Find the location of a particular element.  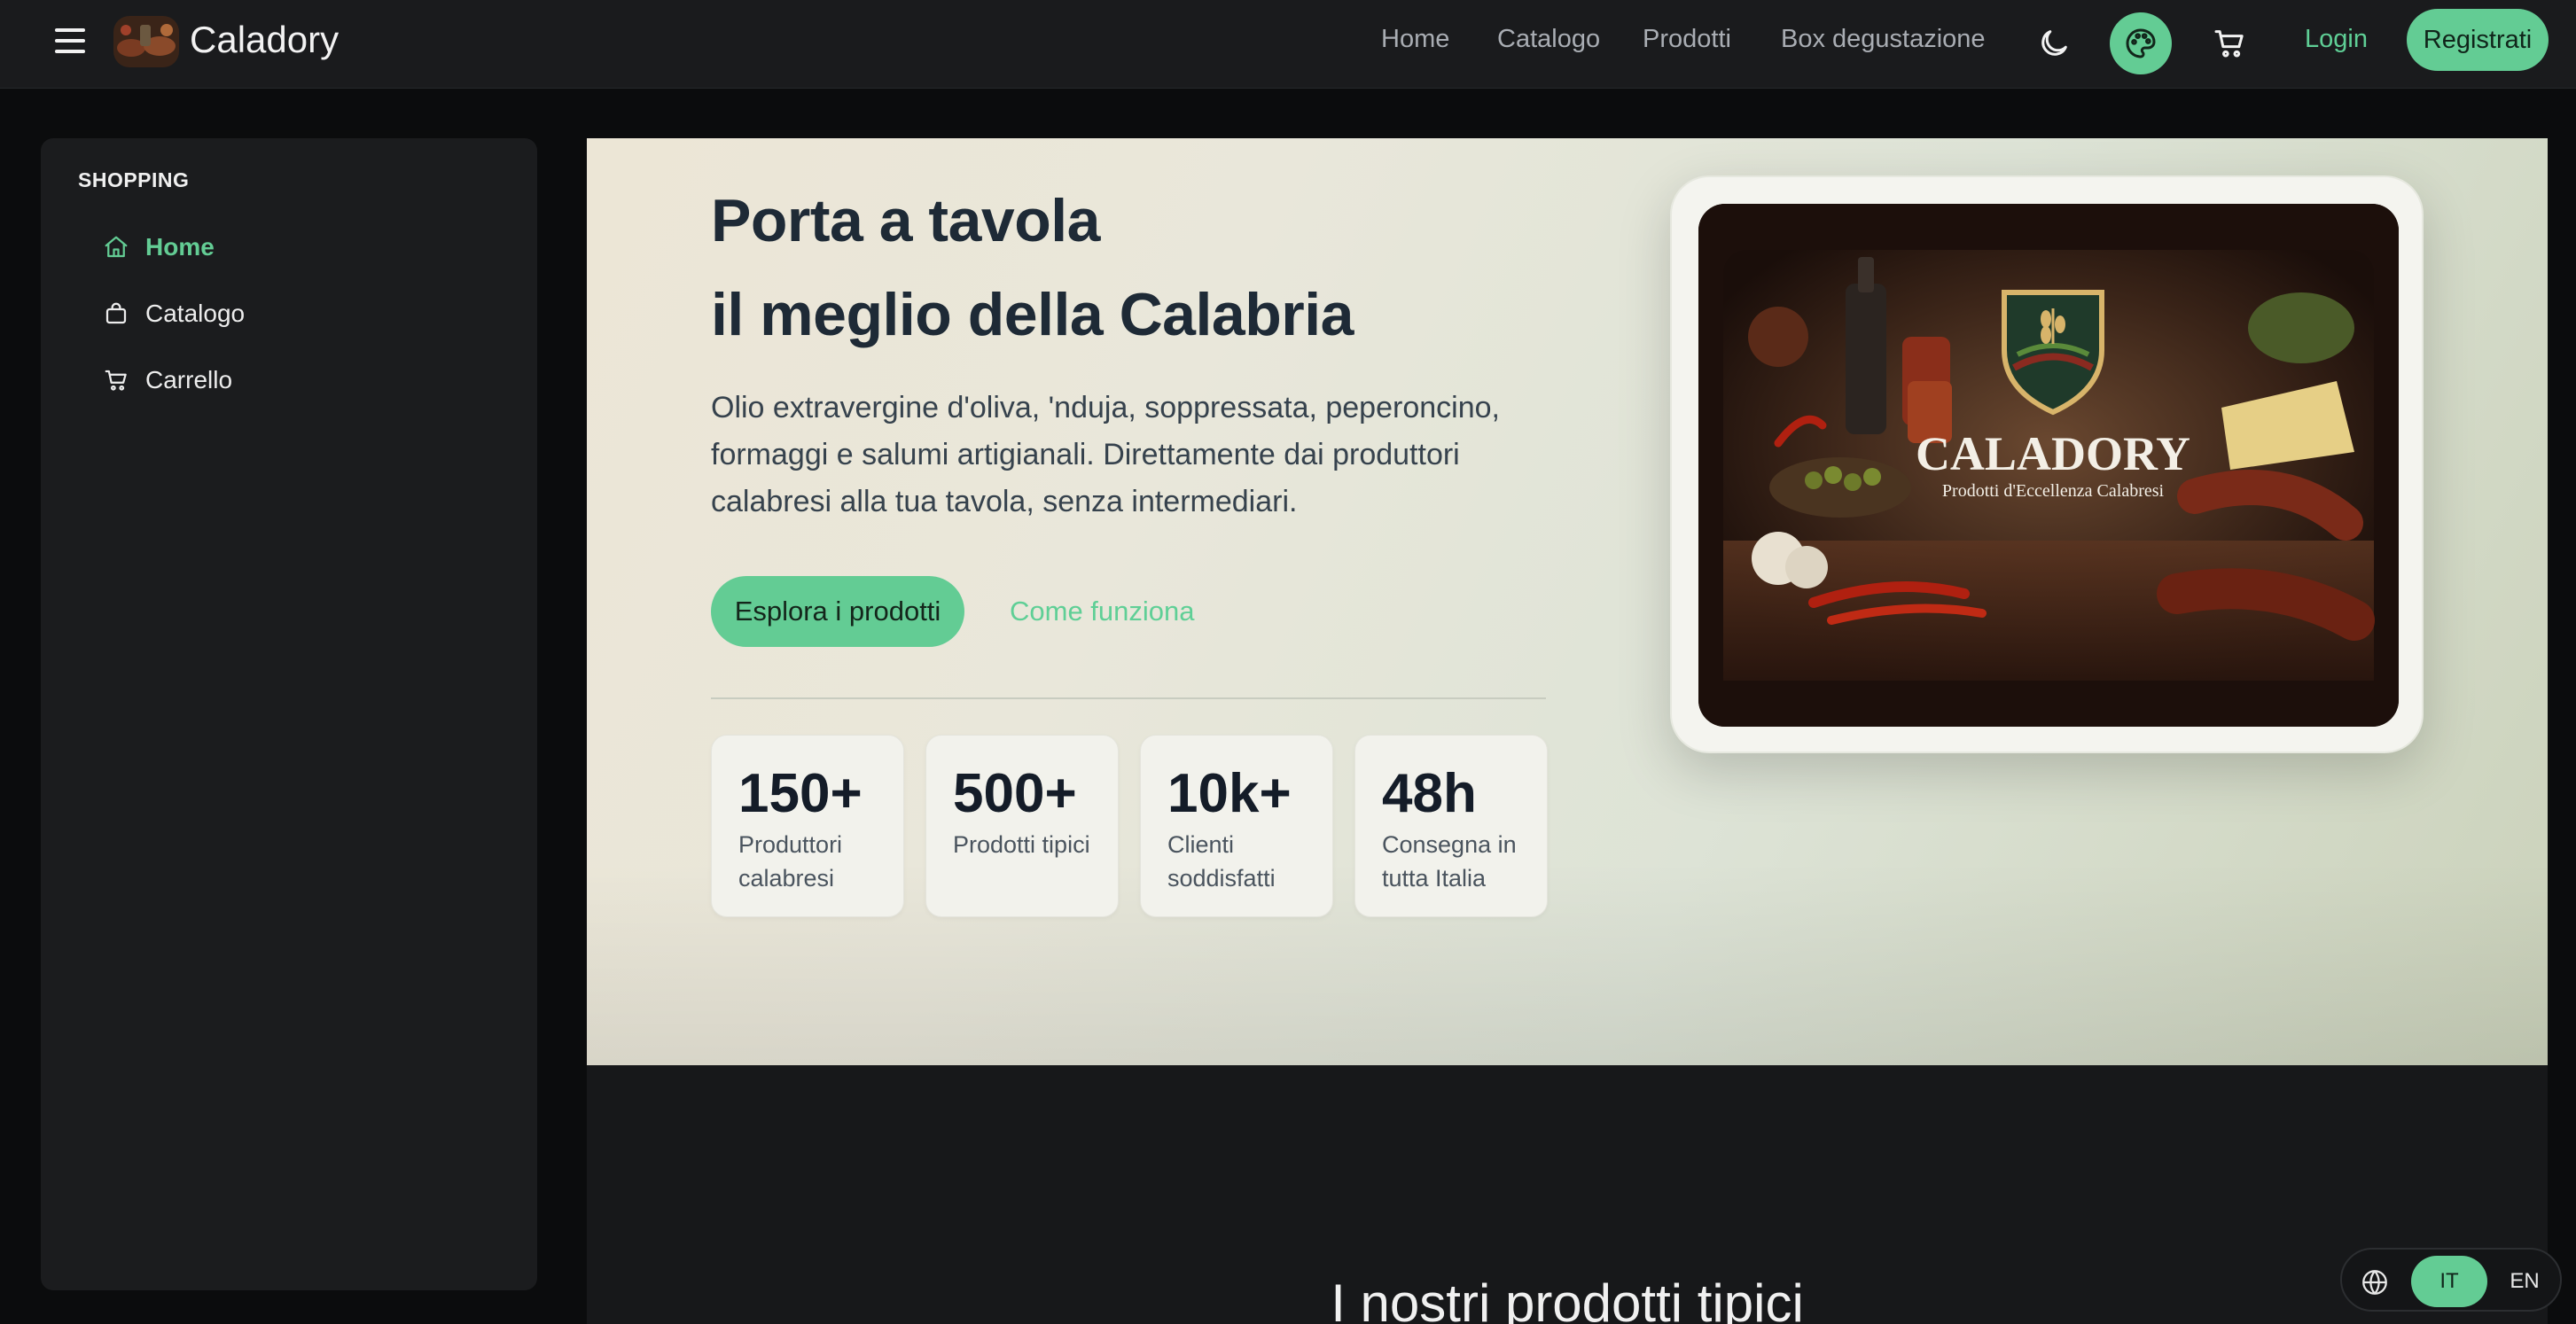

theme-toggle-button is located at coordinates (2054, 43).